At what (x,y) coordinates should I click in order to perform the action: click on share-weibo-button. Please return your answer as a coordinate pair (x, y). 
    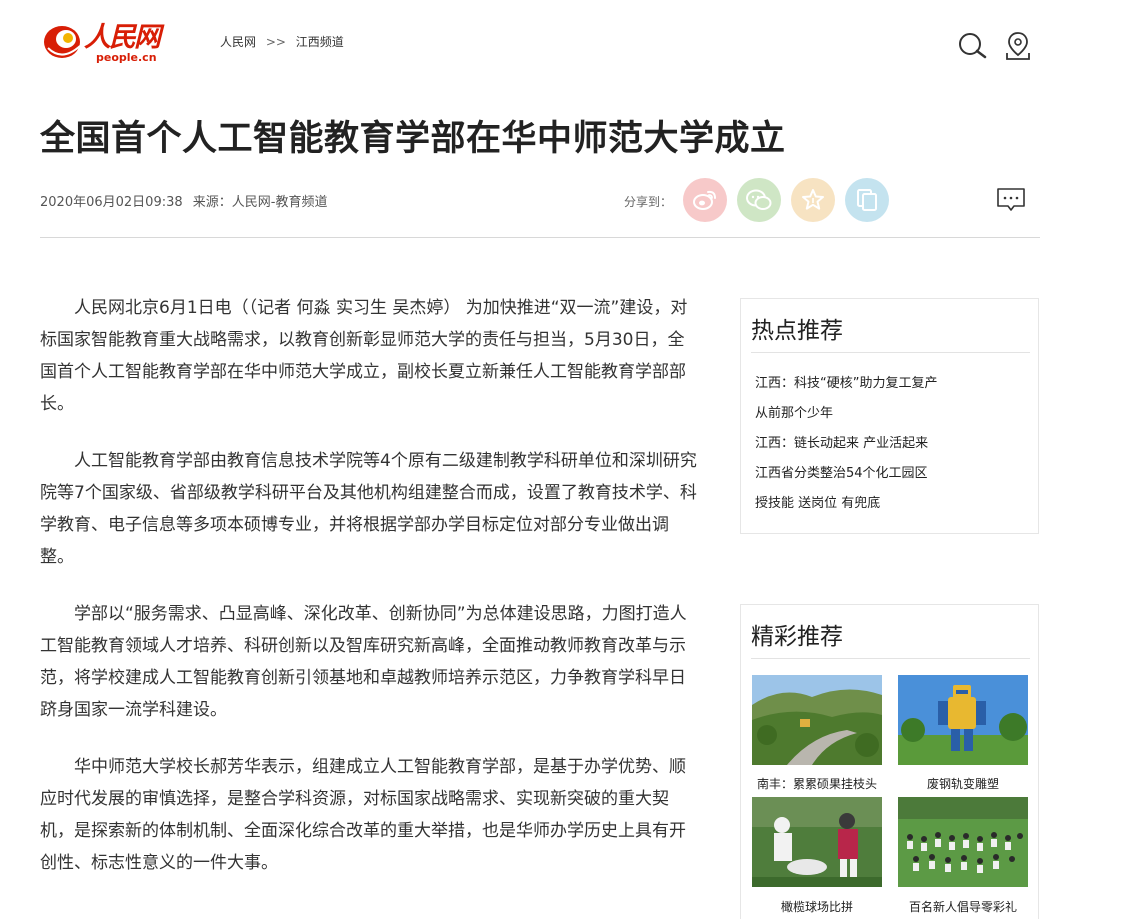
    Looking at the image, I should click on (705, 200).